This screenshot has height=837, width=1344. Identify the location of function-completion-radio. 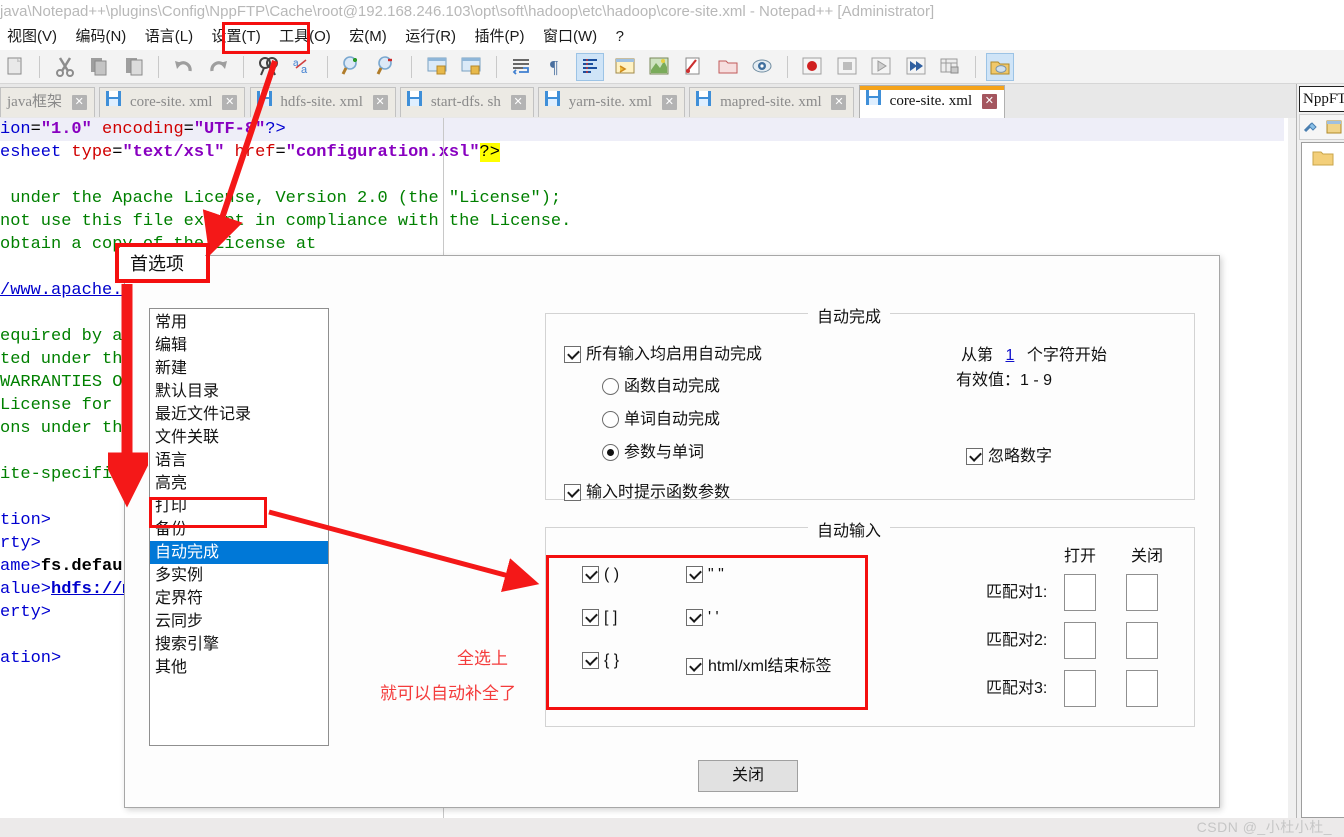
(610, 386).